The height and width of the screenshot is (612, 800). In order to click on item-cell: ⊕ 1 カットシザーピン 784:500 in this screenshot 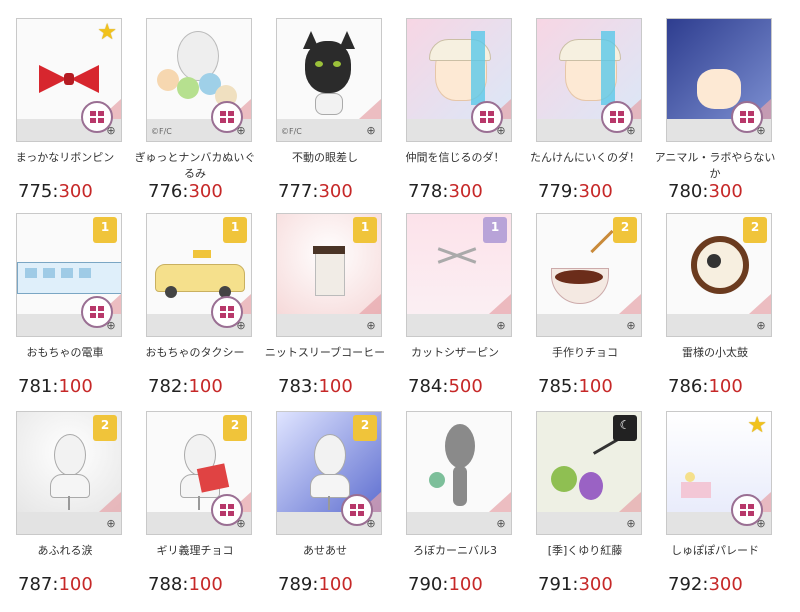, I will do `click(455, 296)`.